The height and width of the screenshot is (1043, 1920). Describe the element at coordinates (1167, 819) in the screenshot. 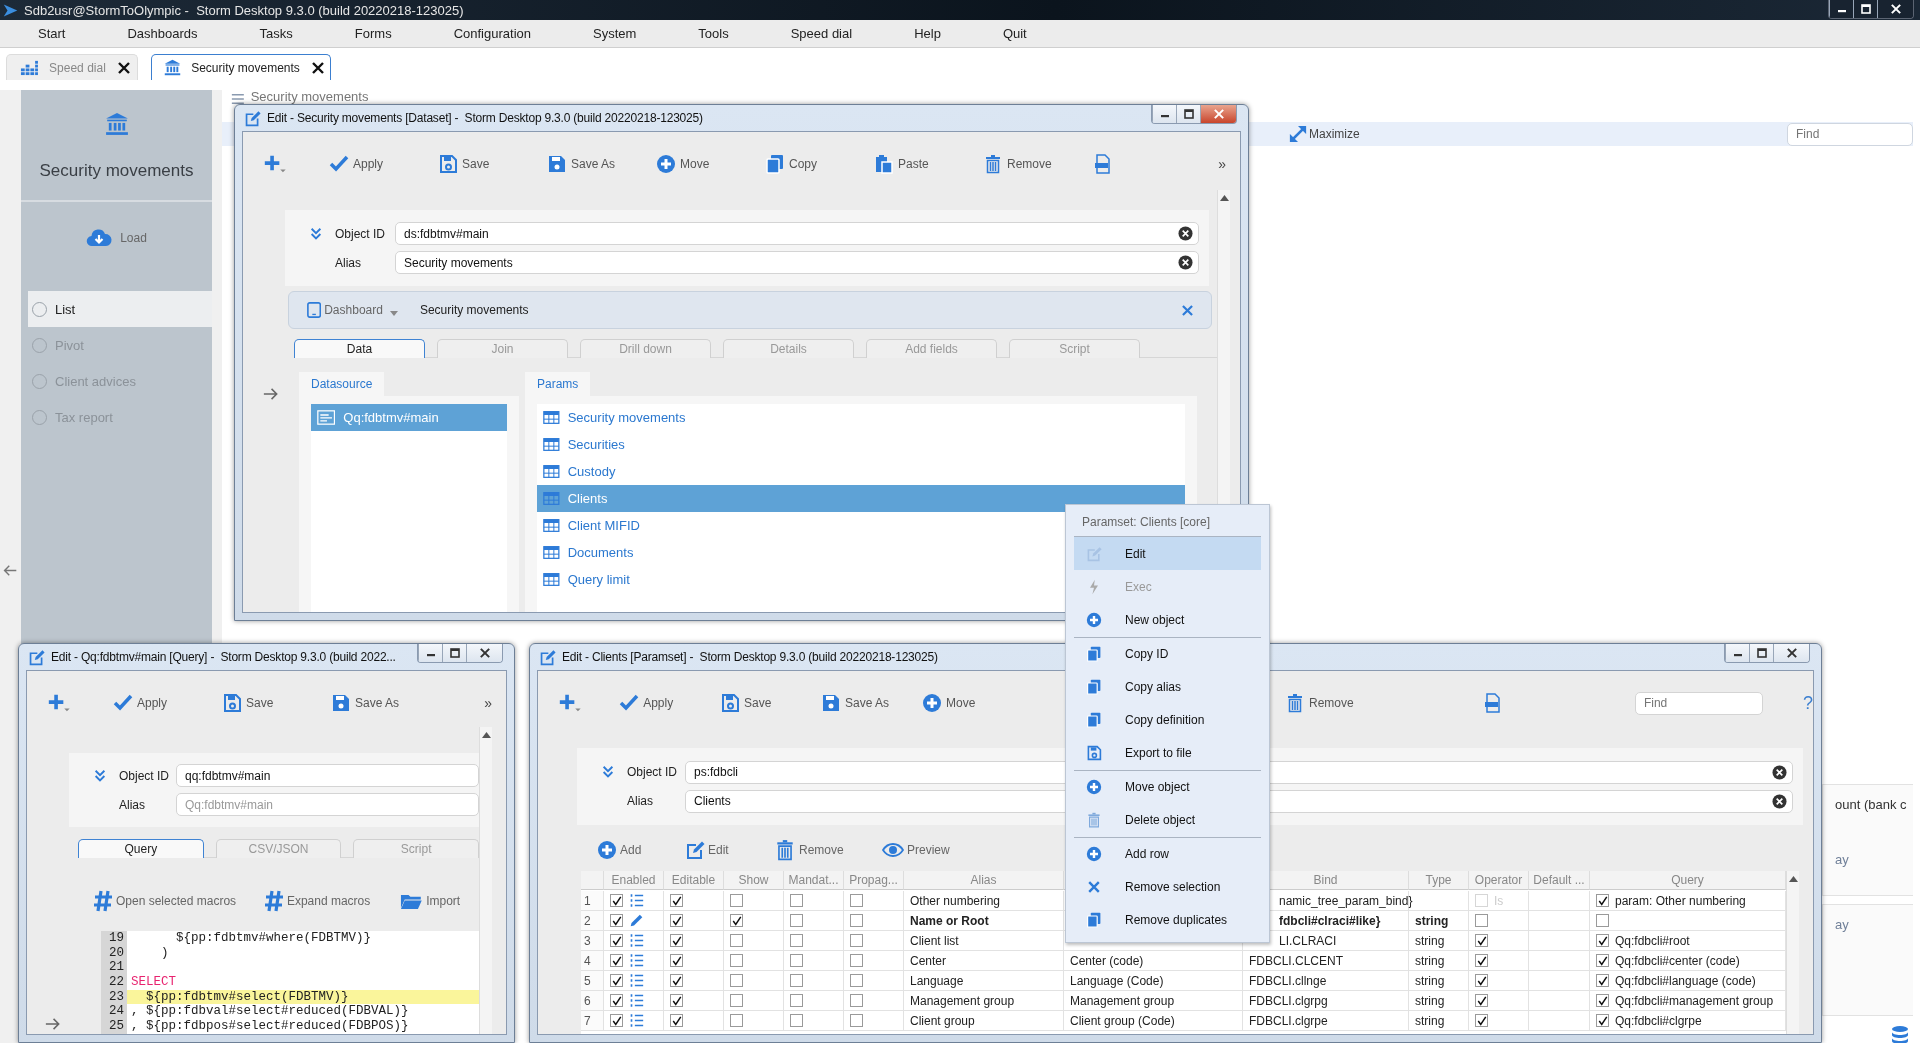

I see `menu-item: Delete object` at that location.